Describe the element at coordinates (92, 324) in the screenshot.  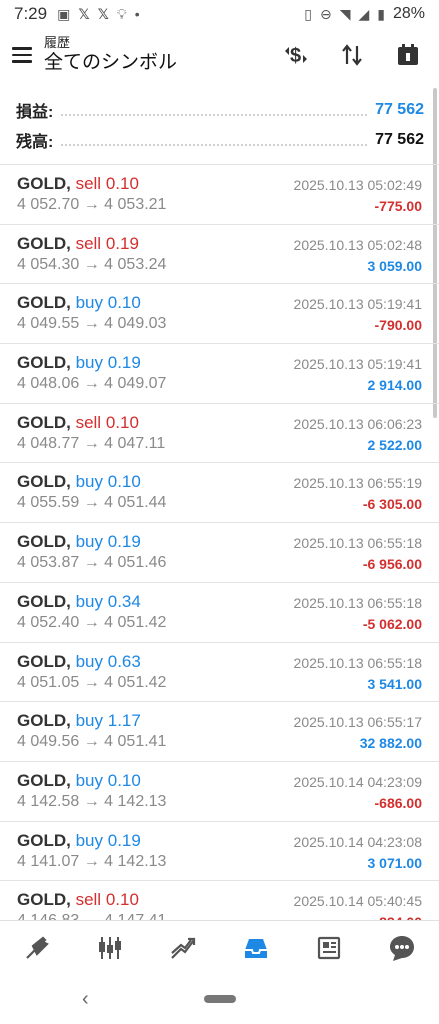
I see `trade-prices: 4 049.55 → 4 049.03` at that location.